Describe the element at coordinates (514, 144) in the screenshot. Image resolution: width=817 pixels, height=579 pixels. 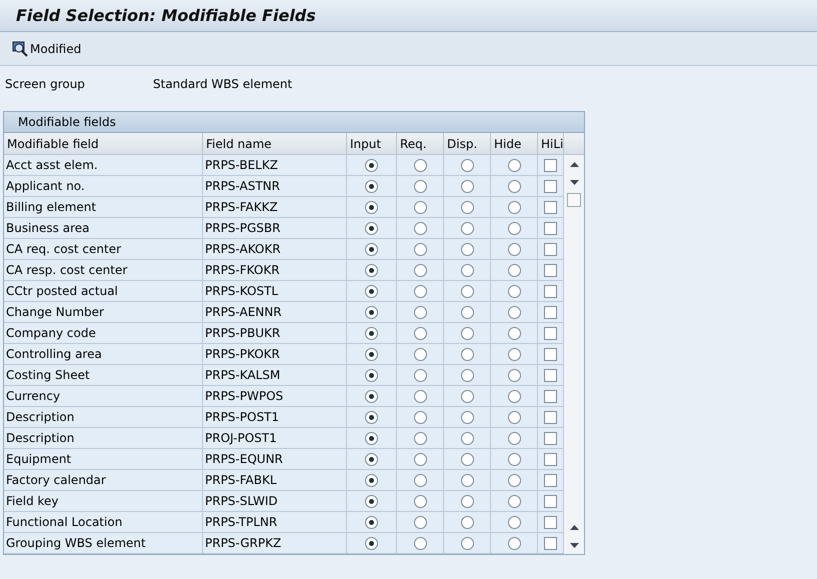
I see `column-header: Hide` at that location.